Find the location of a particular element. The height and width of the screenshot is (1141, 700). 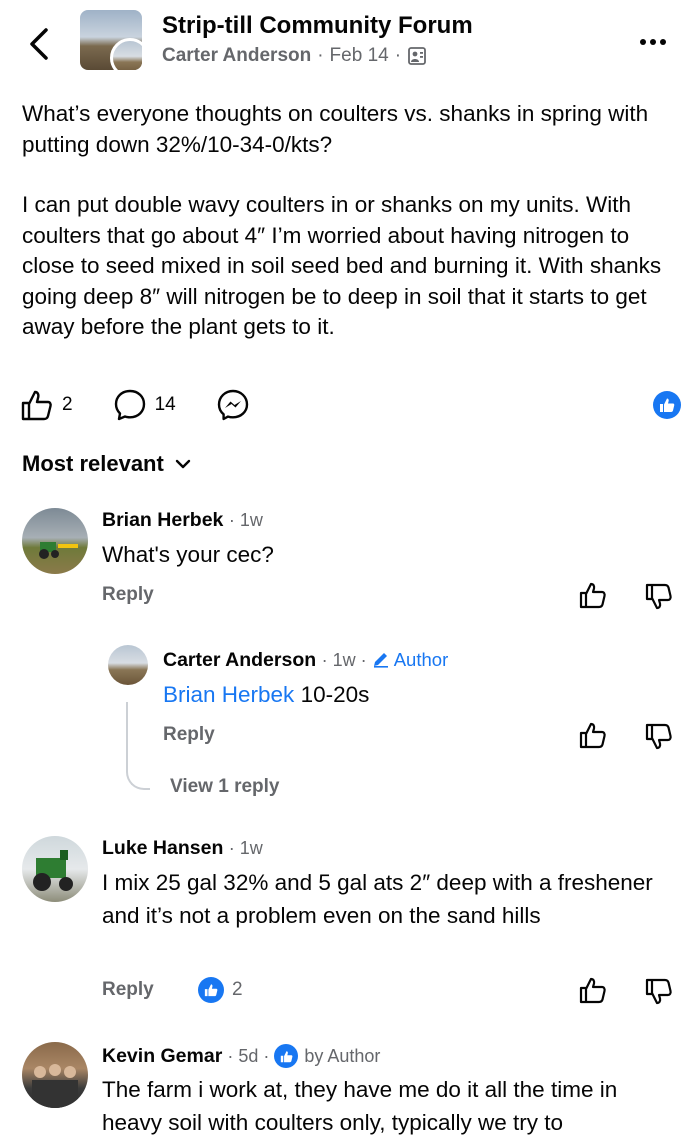

comment-text: What's your cec? is located at coordinates (188, 554).